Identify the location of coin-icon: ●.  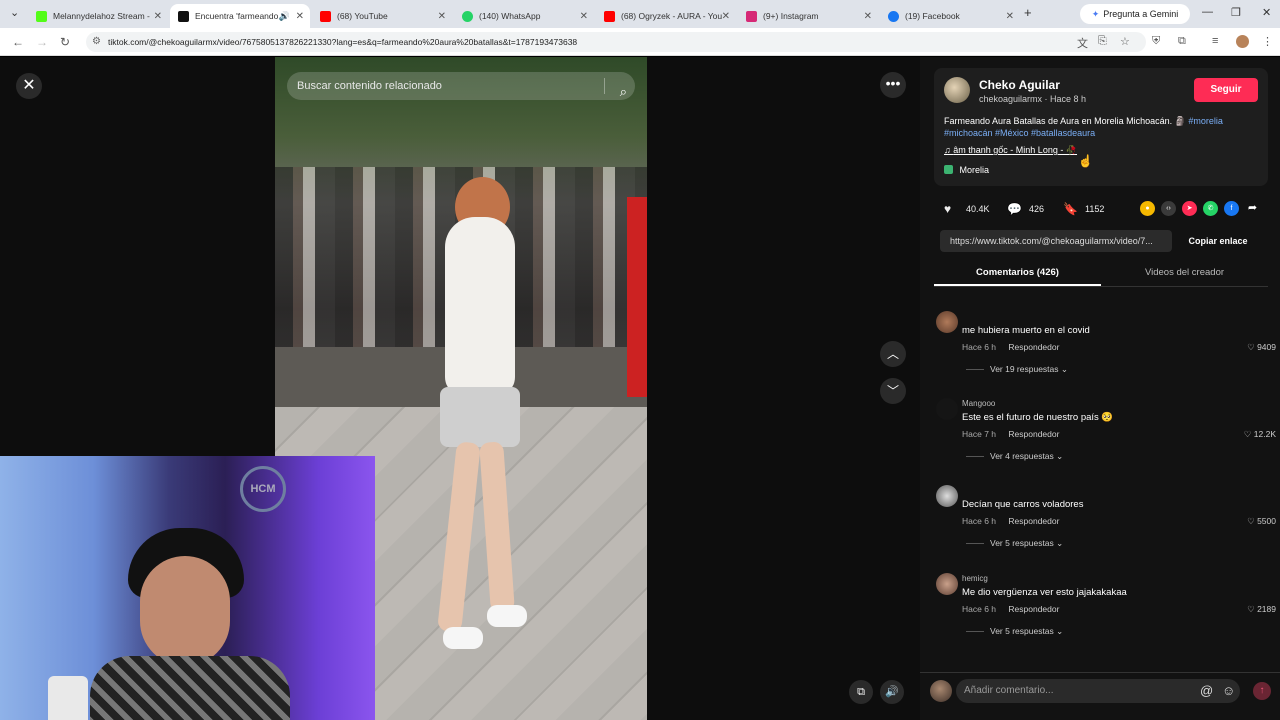
(1147, 208).